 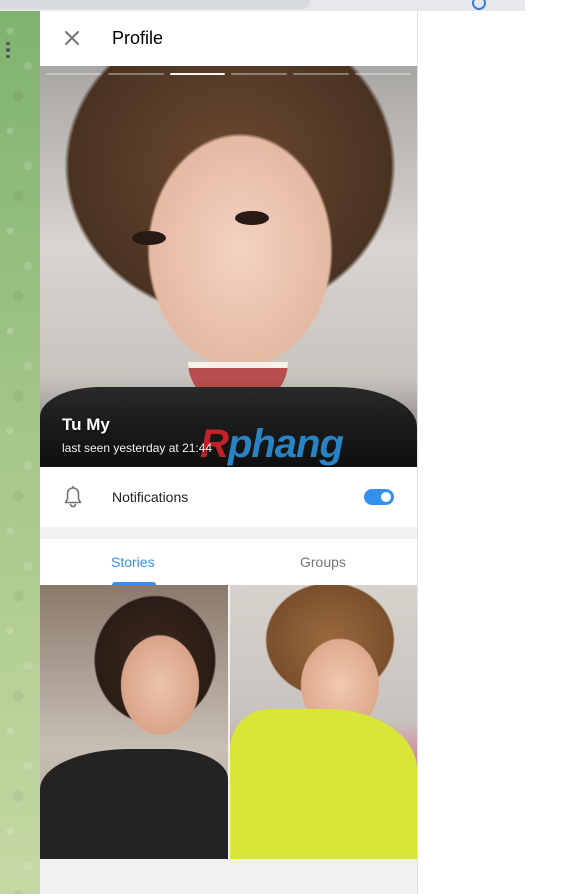 What do you see at coordinates (86, 424) in the screenshot?
I see `profile-name: Tu My` at bounding box center [86, 424].